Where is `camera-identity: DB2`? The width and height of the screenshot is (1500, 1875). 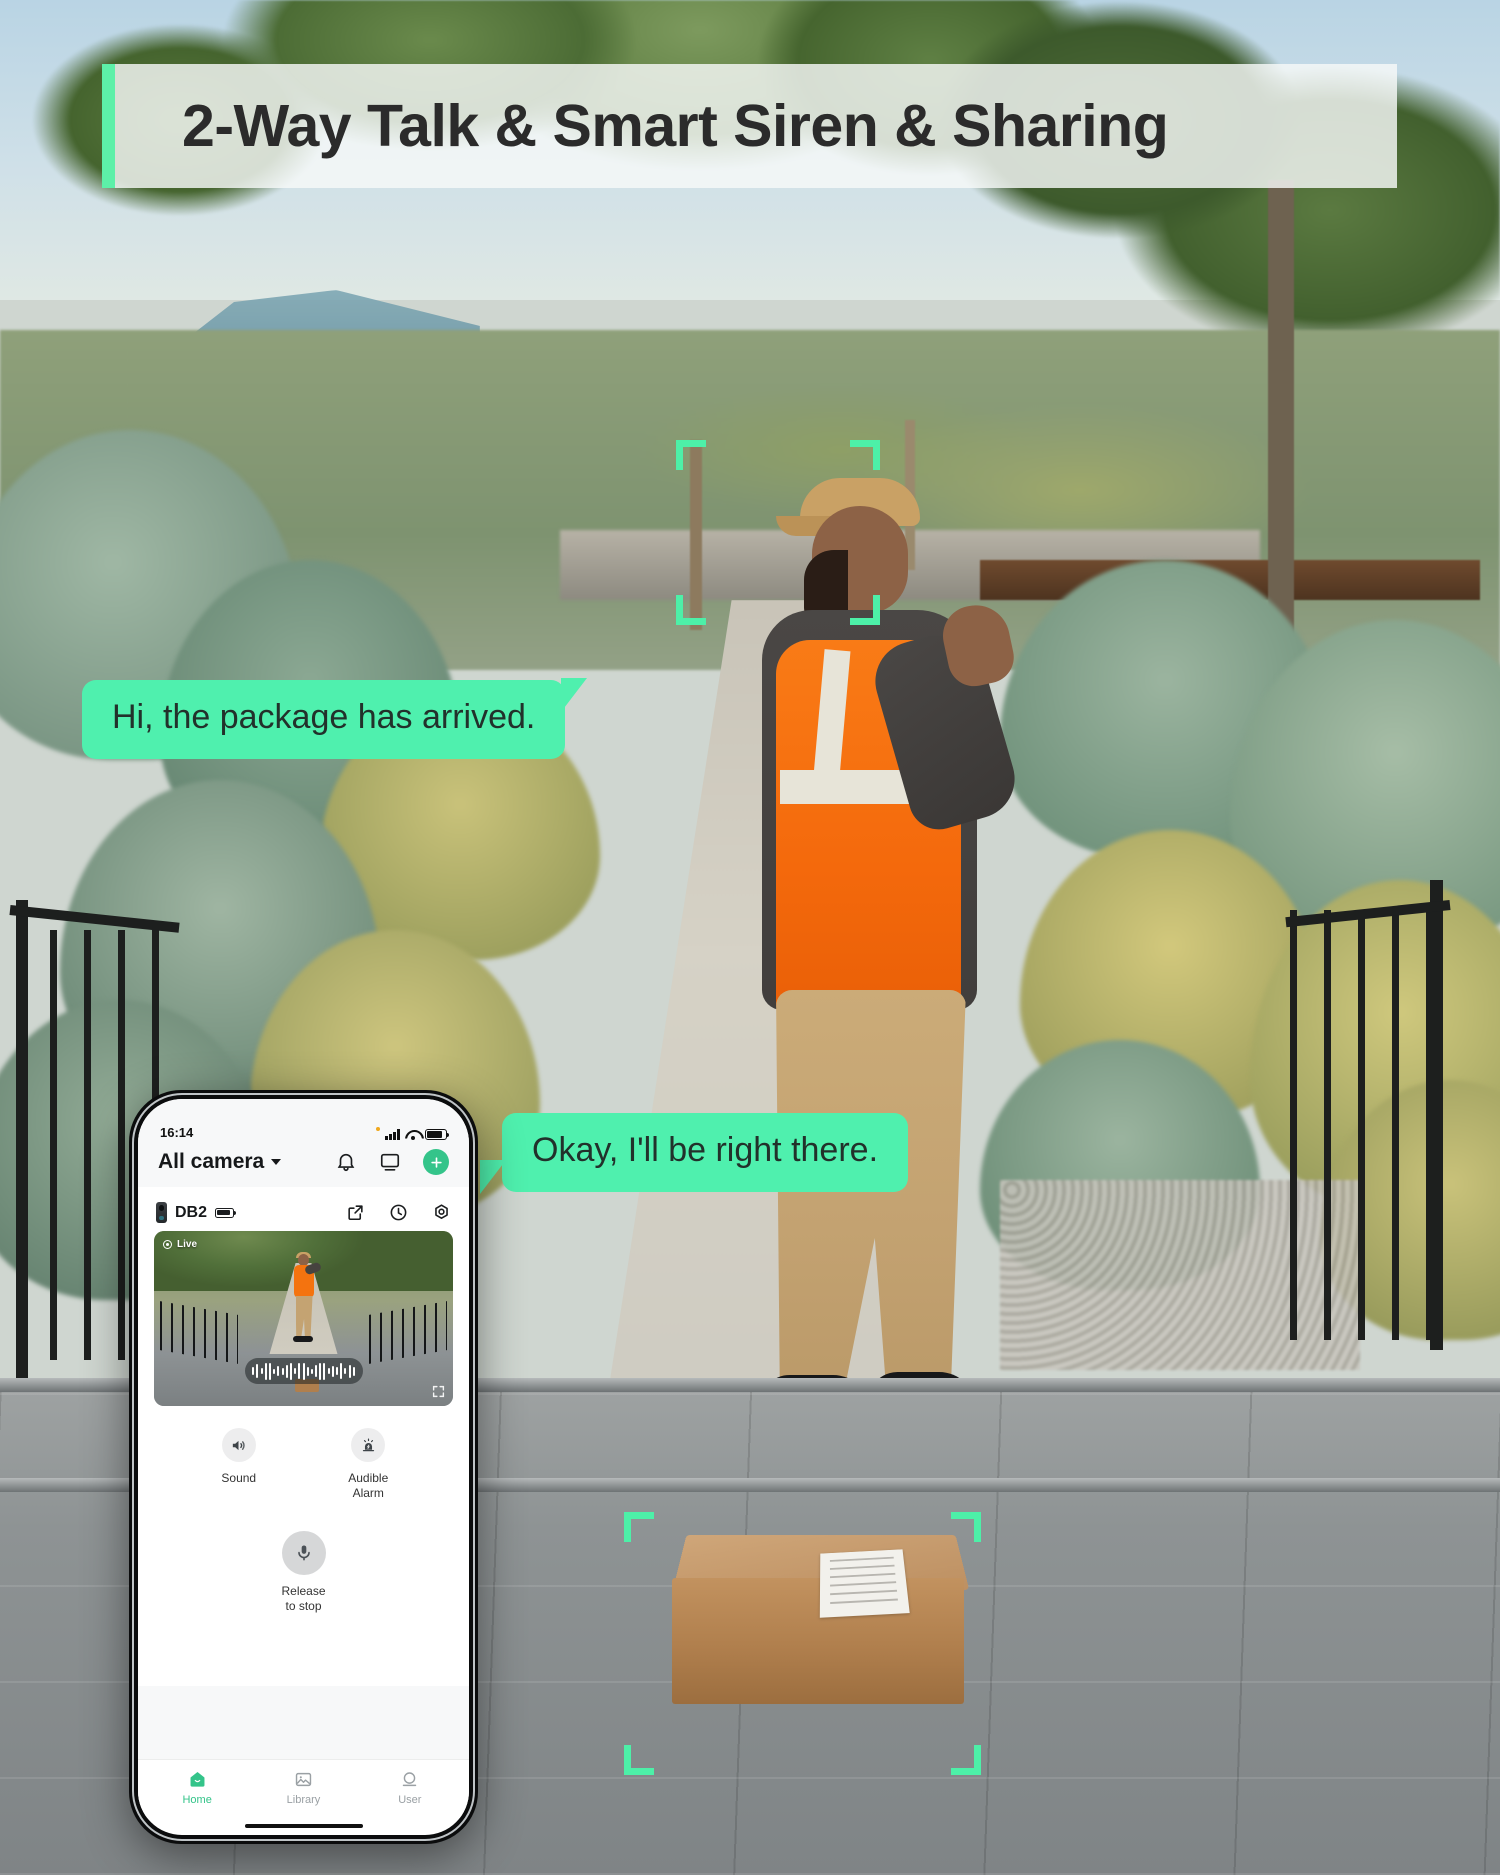
camera-identity: DB2 is located at coordinates (196, 1212).